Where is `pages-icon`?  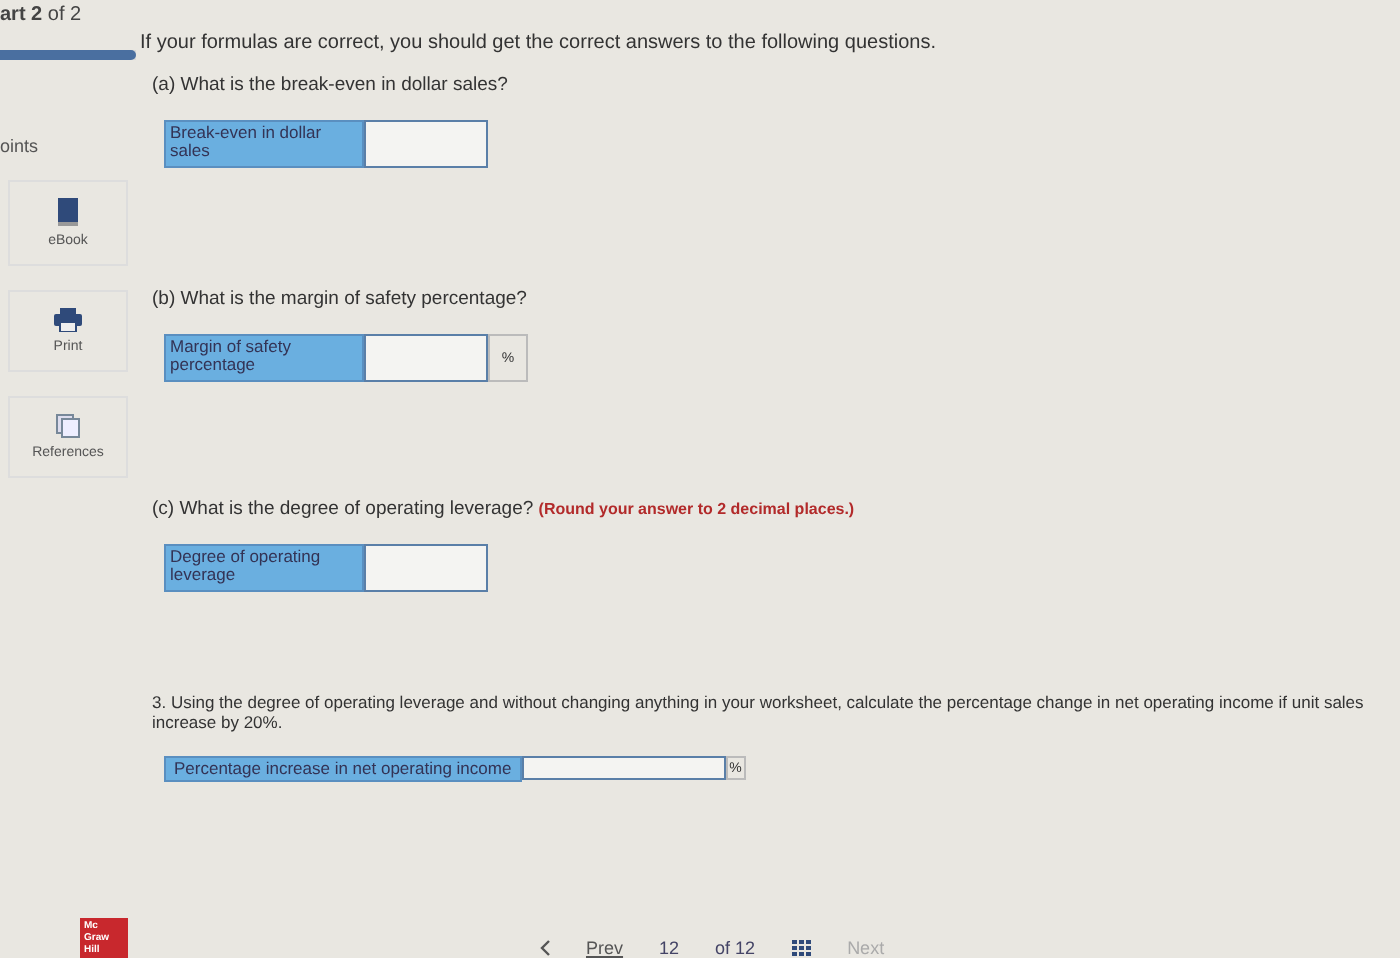
pages-icon is located at coordinates (68, 426).